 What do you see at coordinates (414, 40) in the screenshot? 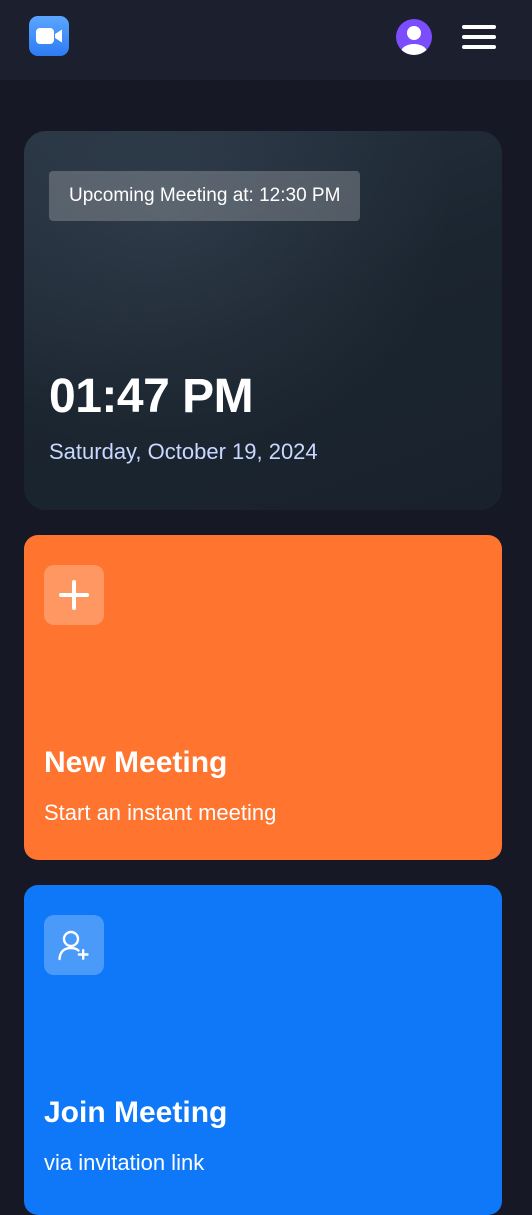
I see `user-avatar-icon` at bounding box center [414, 40].